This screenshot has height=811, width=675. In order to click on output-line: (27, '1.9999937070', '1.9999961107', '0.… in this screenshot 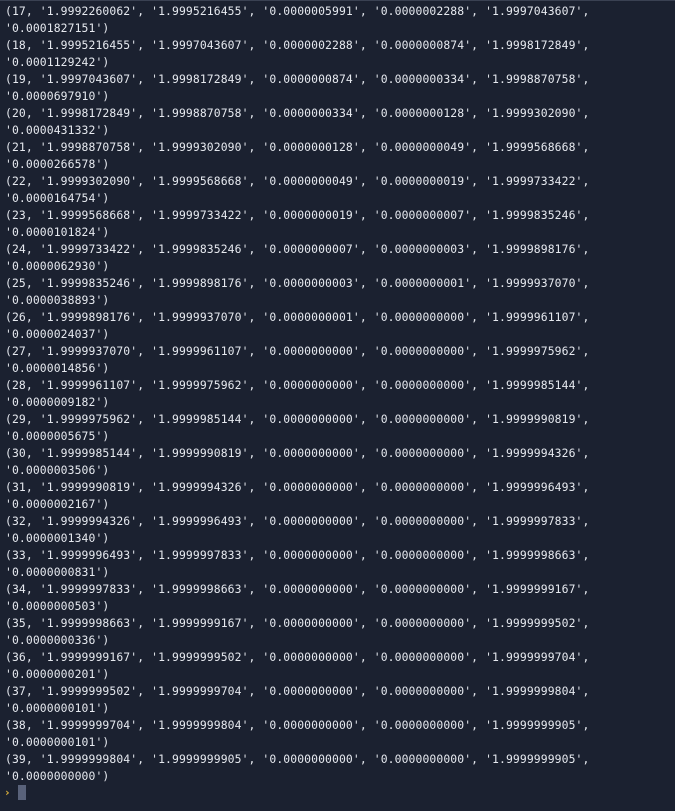, I will do `click(297, 351)`.